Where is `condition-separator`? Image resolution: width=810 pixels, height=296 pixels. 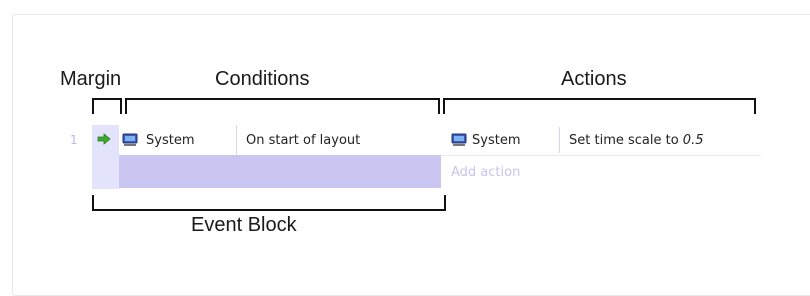 condition-separator is located at coordinates (236, 140).